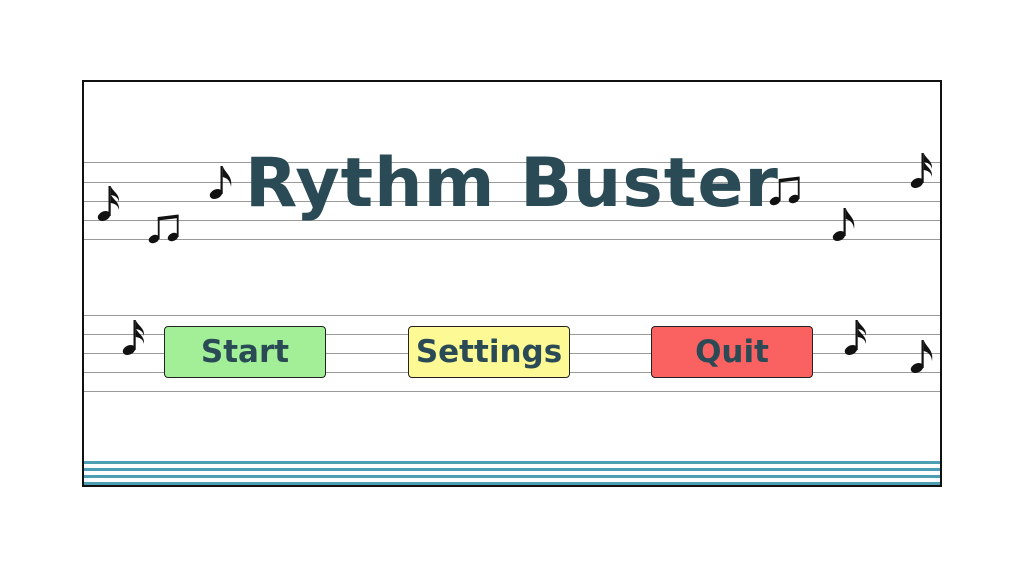 The image size is (1024, 575). I want to click on start-button: Start, so click(245, 352).